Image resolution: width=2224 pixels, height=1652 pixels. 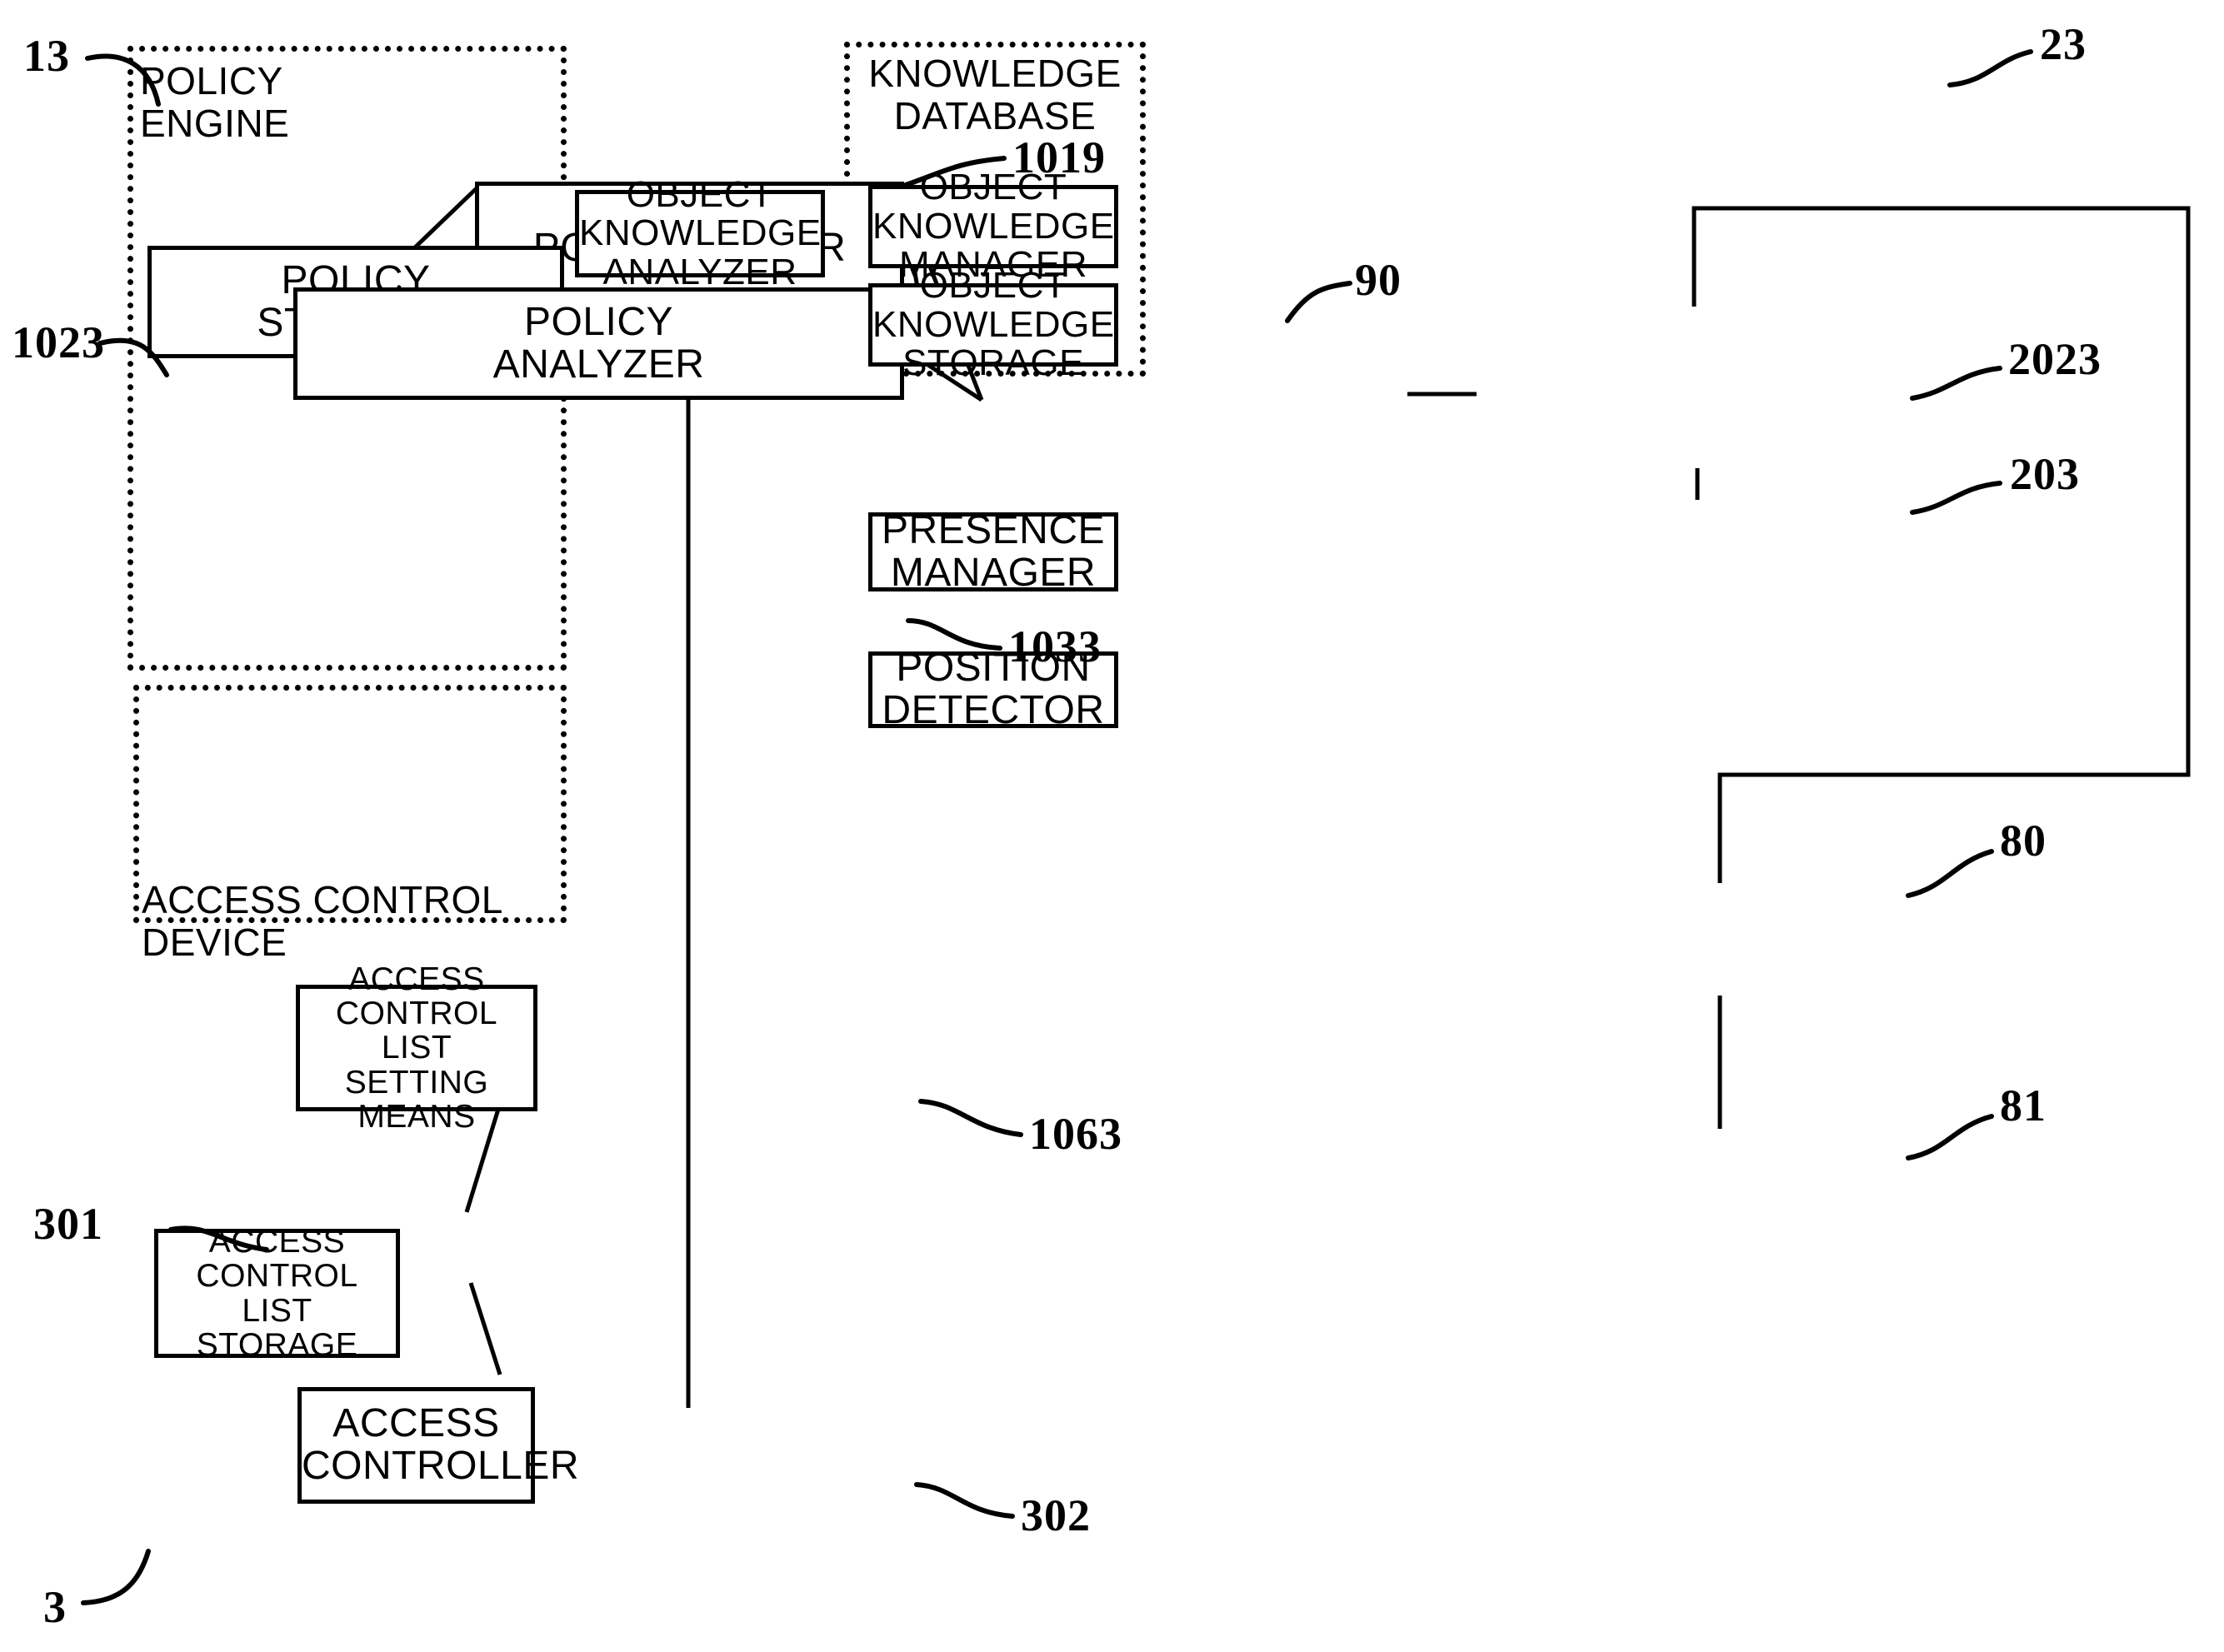 I want to click on block-policy-analyzer-label: POLICY ANALYZER, so click(x=598, y=343).